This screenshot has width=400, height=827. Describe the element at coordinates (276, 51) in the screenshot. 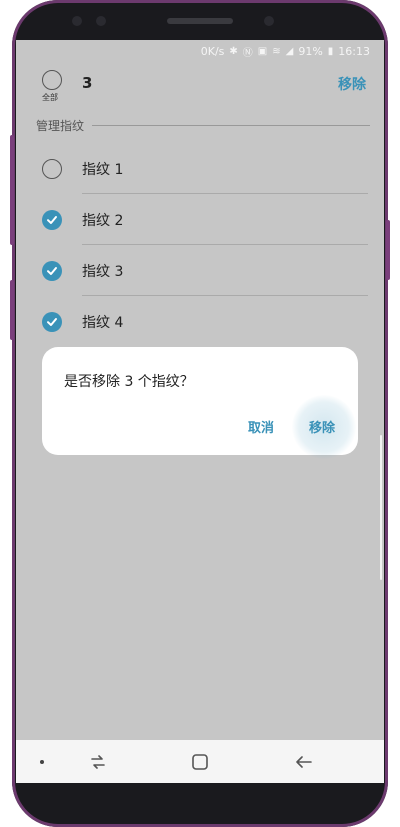

I see `wifi-icon: ≋` at that location.